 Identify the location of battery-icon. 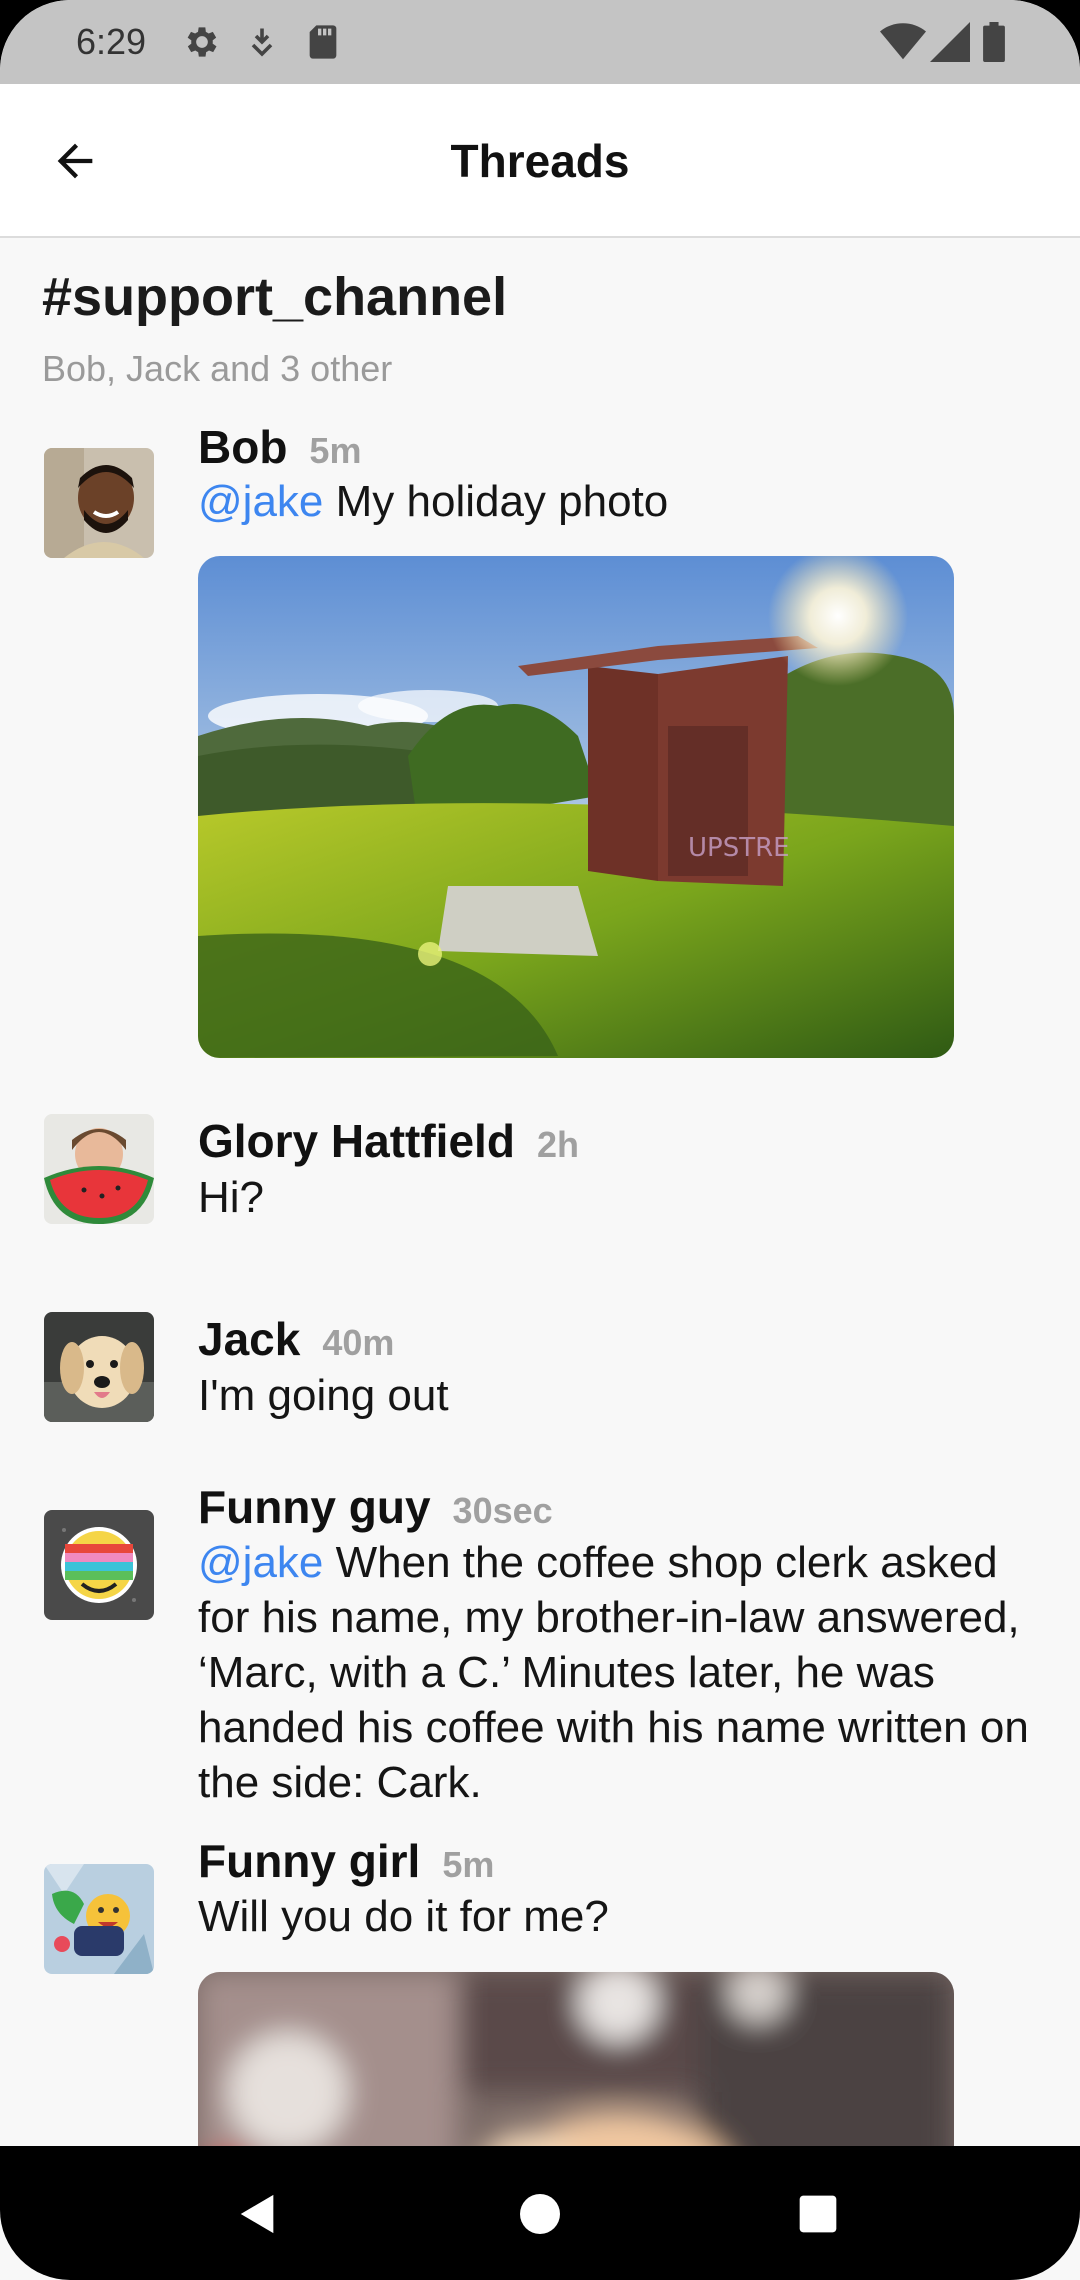
(994, 42).